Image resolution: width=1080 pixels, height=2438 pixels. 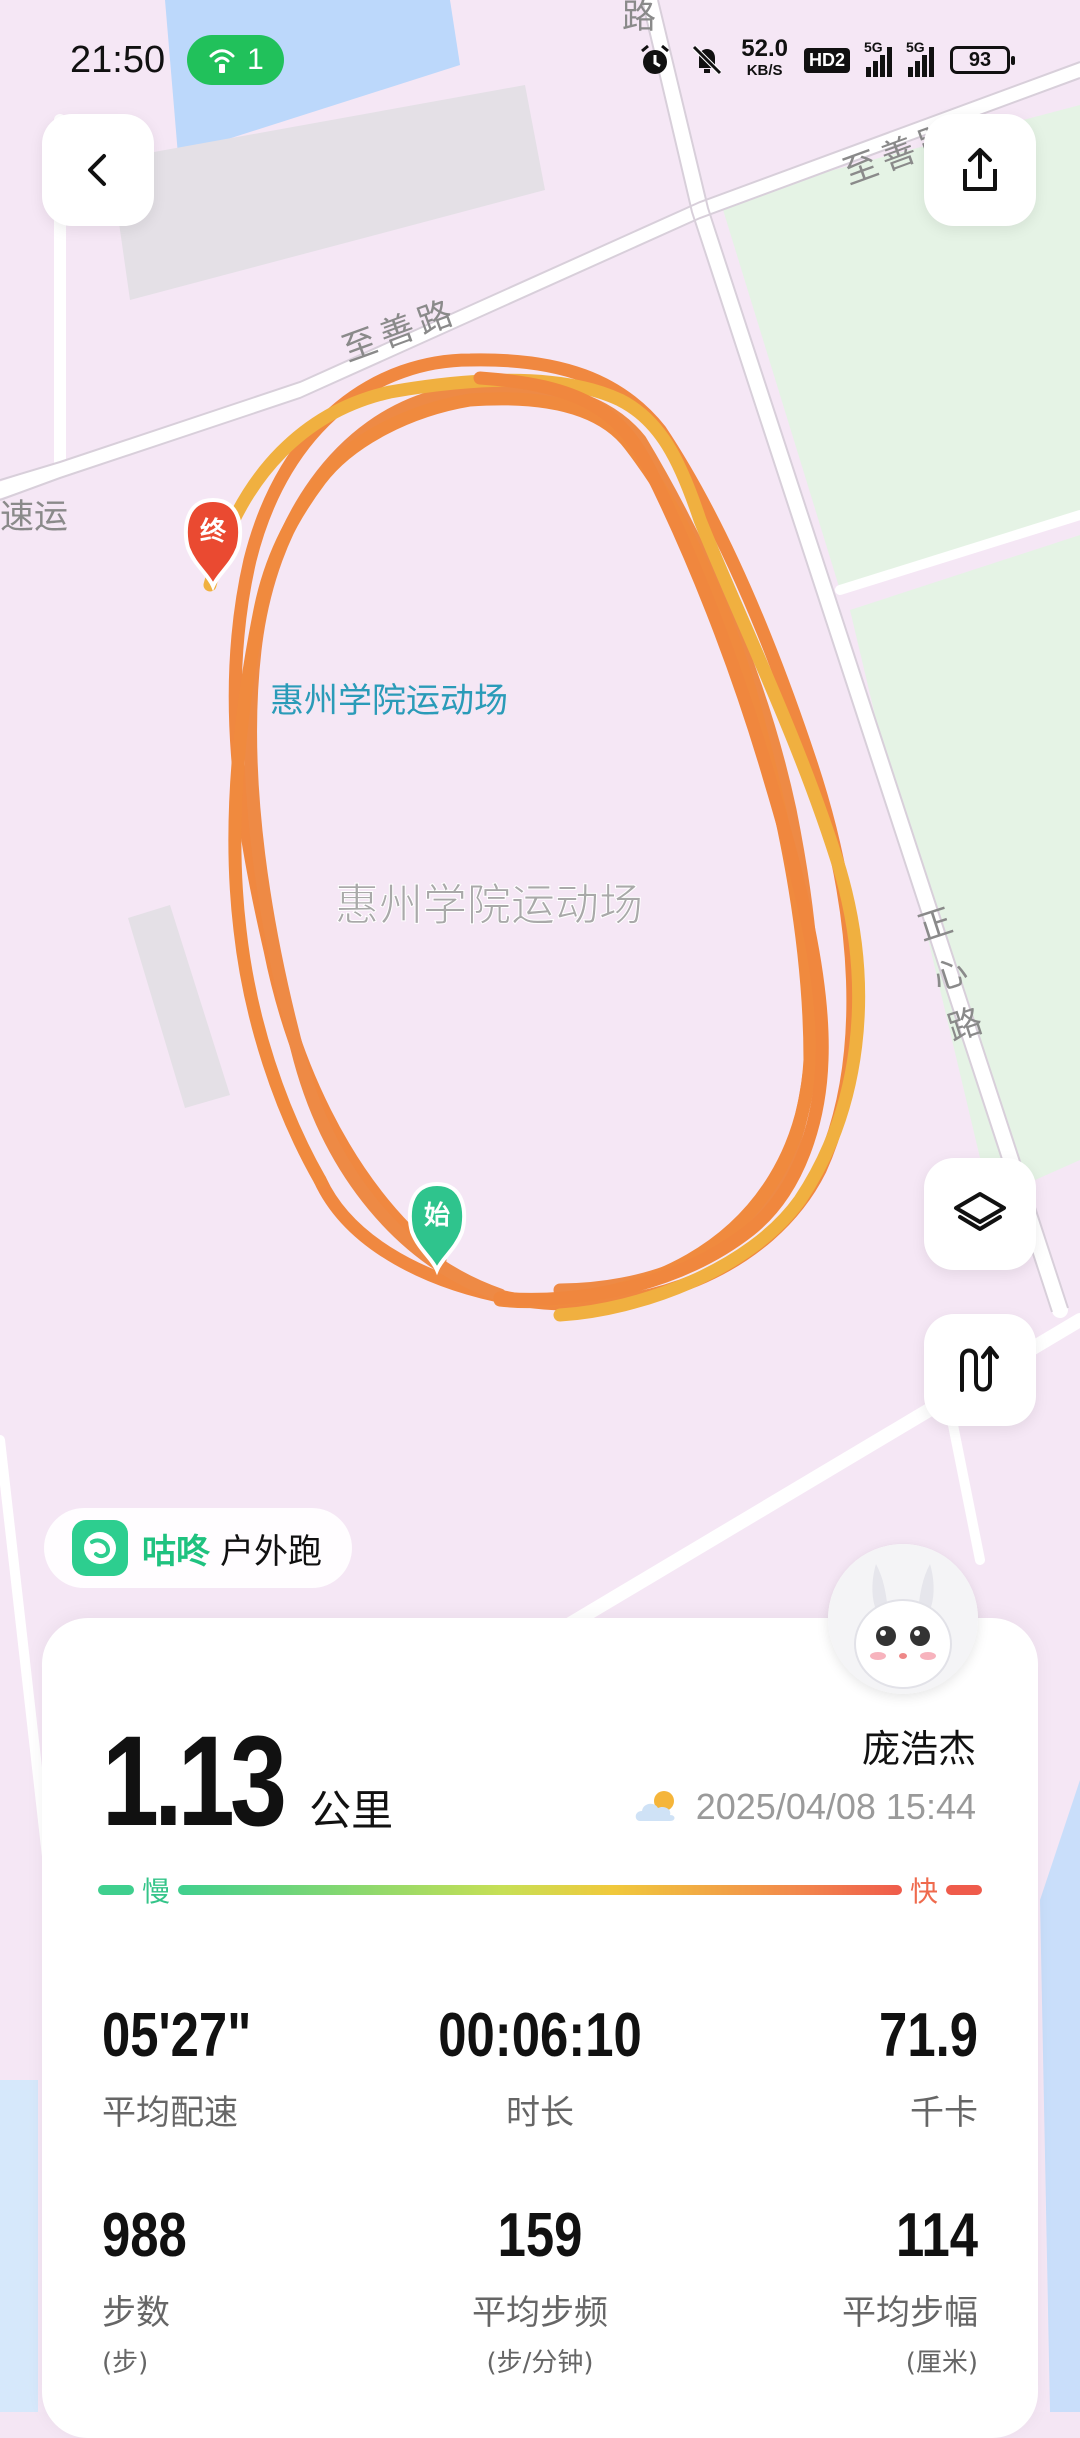 I want to click on chevron-left-icon, so click(x=97, y=170).